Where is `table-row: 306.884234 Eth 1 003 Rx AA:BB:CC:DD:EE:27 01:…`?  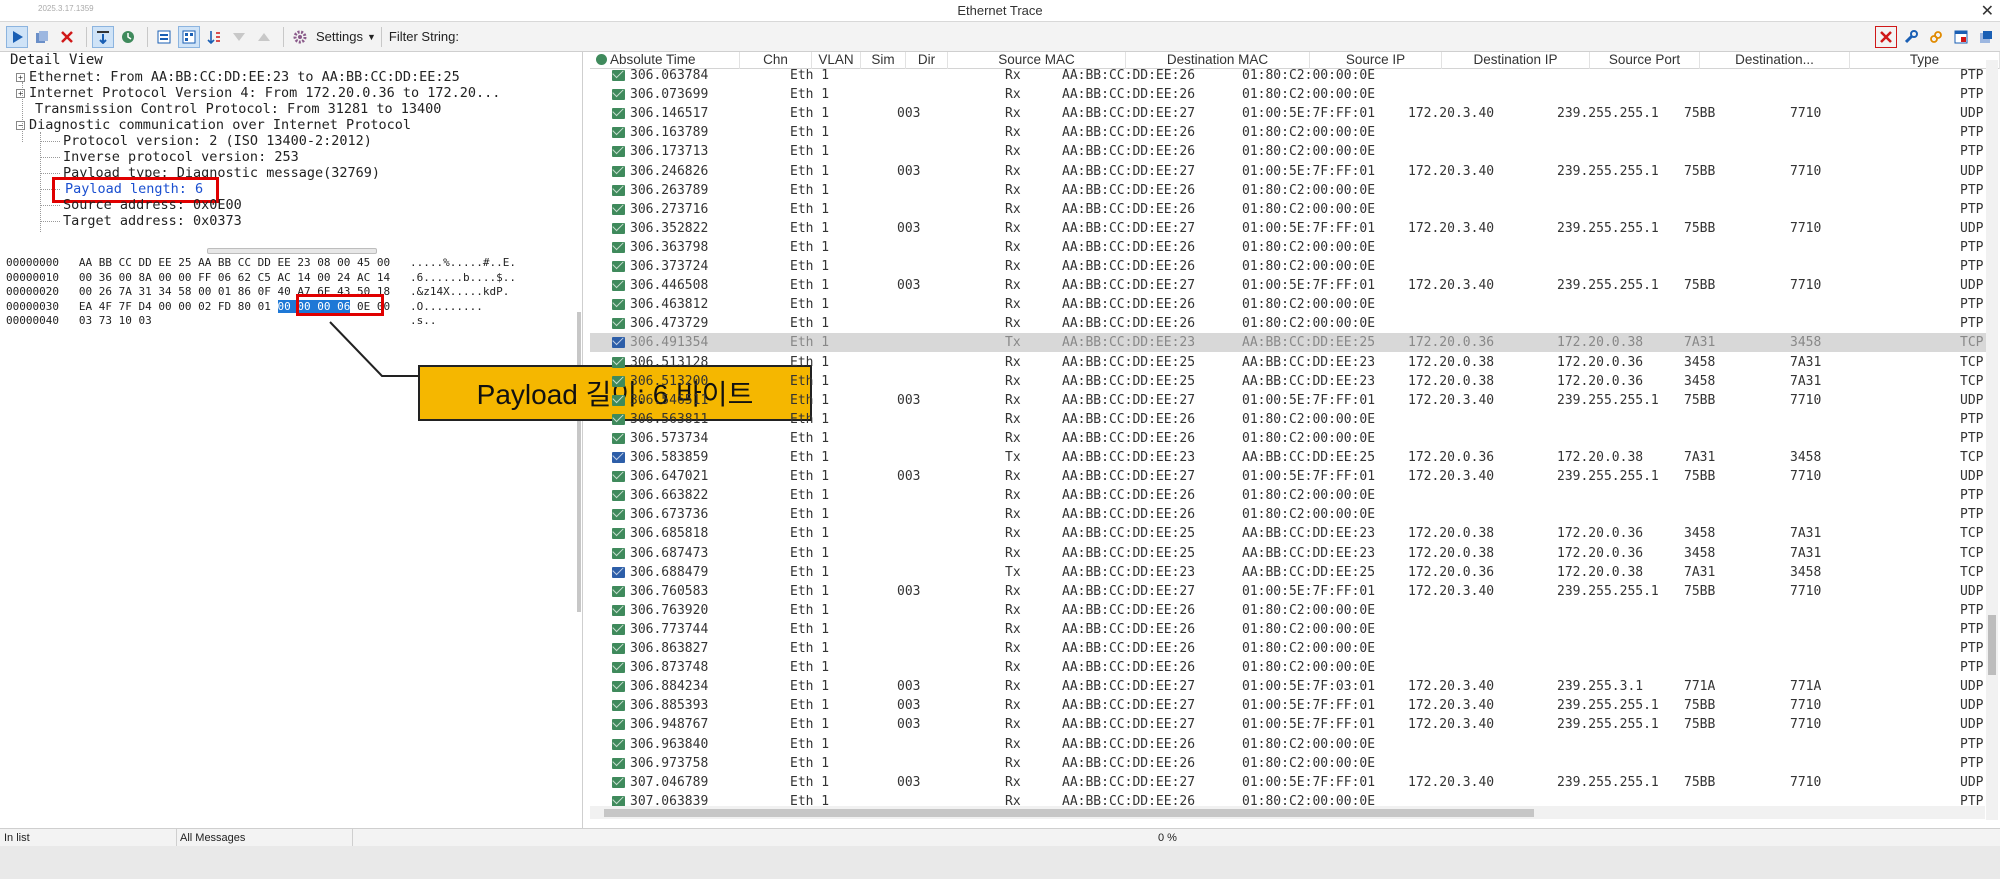 table-row: 306.884234 Eth 1 003 Rx AA:BB:CC:DD:EE:27 01:… is located at coordinates (1290, 686).